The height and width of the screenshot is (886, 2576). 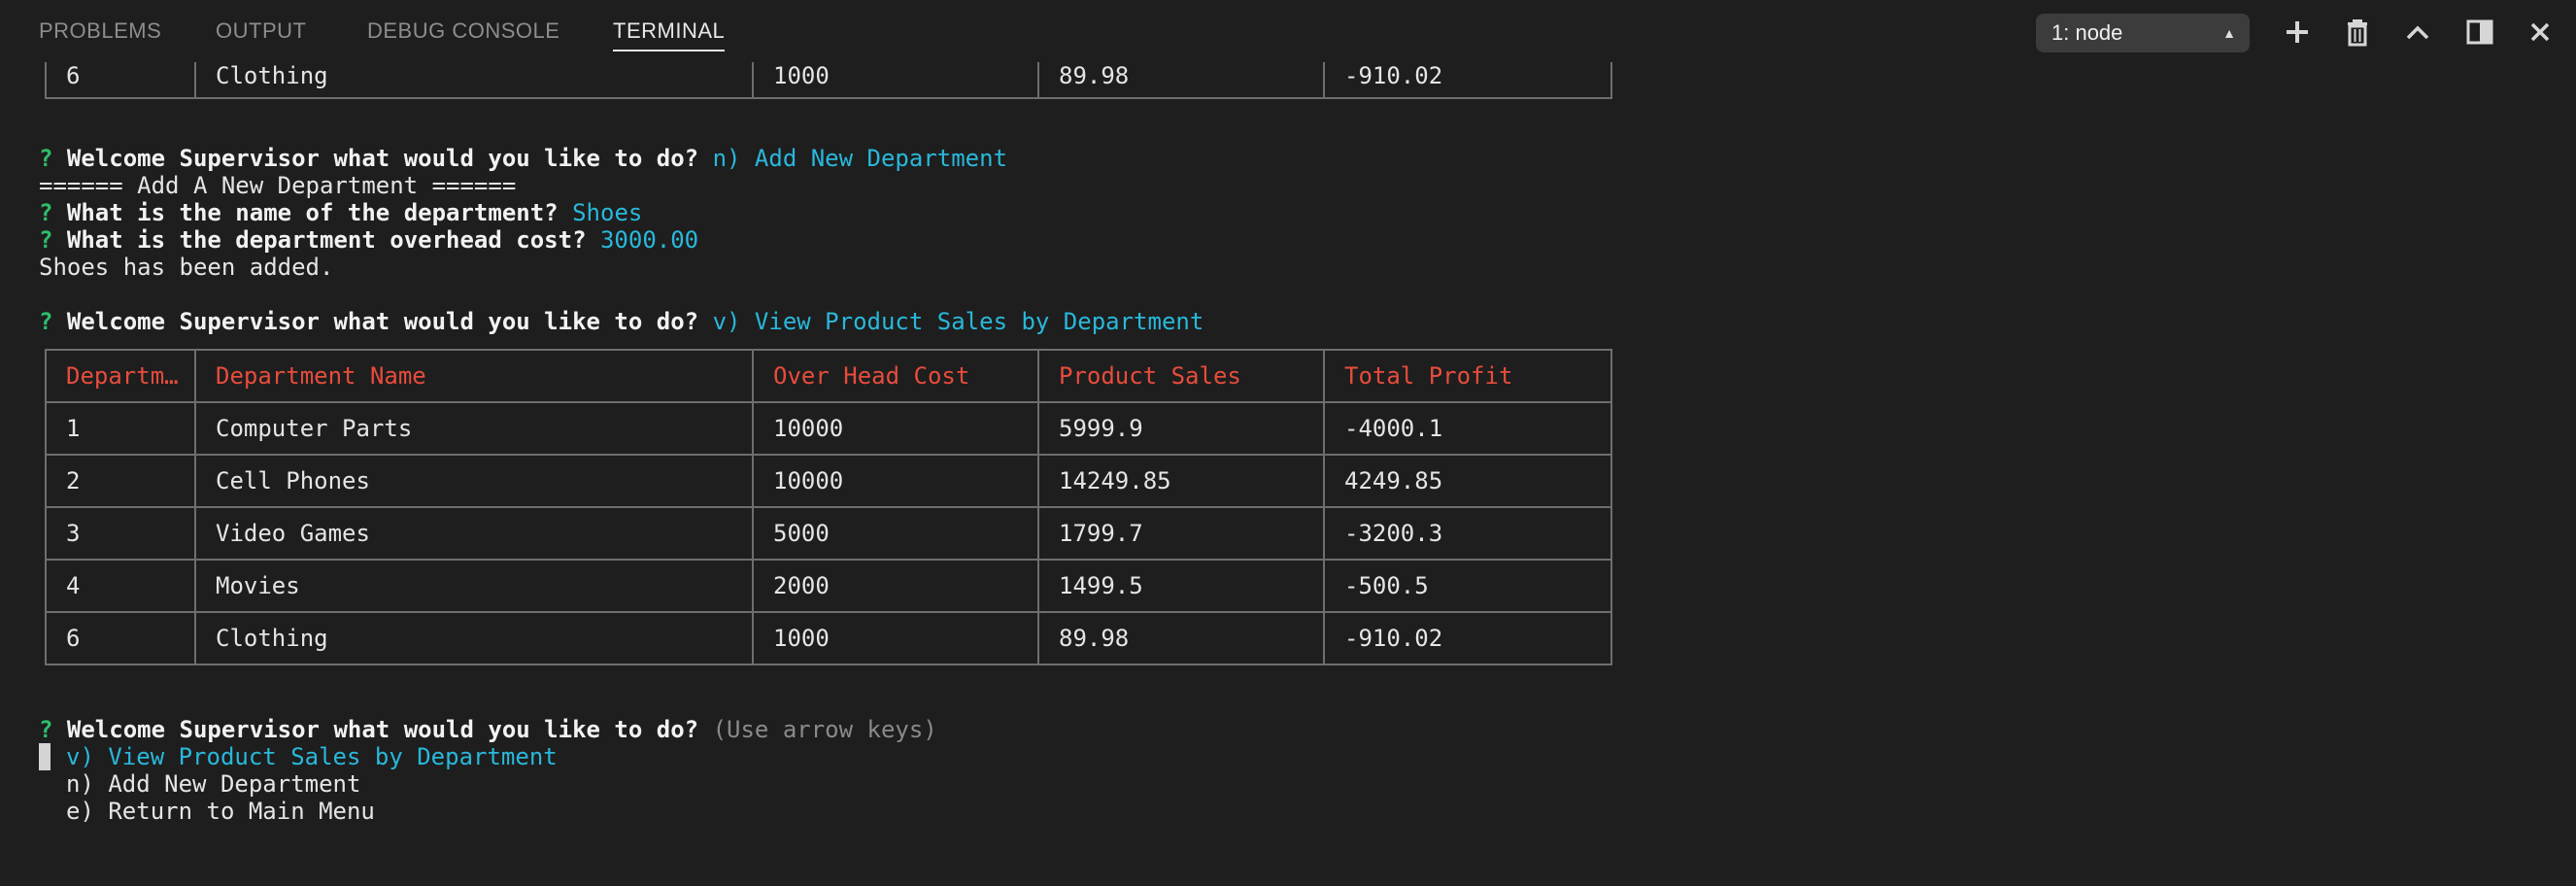 What do you see at coordinates (958, 321) in the screenshot?
I see `prompt-answer: v) View Product Sales by Department` at bounding box center [958, 321].